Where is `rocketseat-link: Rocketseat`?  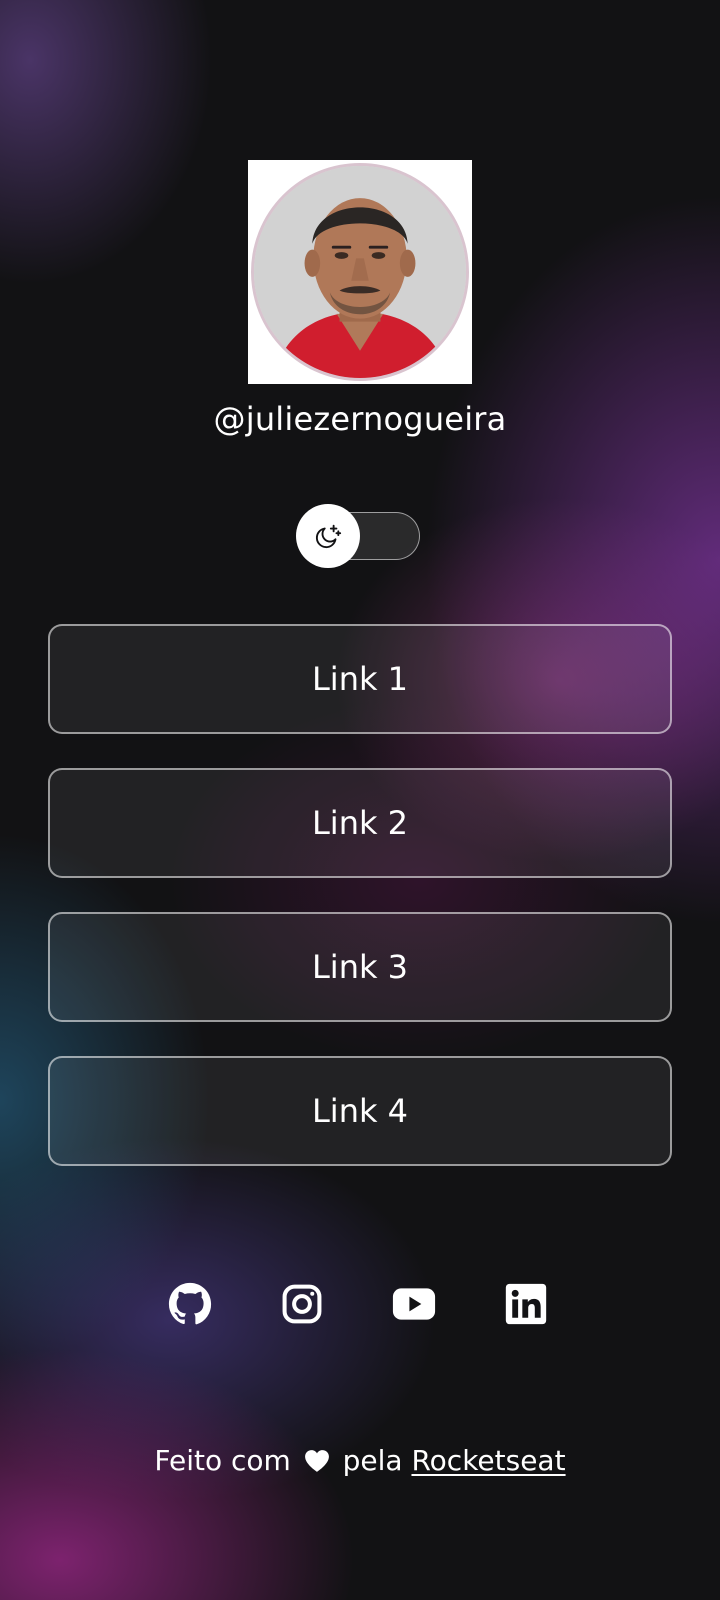
rocketseat-link: Rocketseat is located at coordinates (488, 1460).